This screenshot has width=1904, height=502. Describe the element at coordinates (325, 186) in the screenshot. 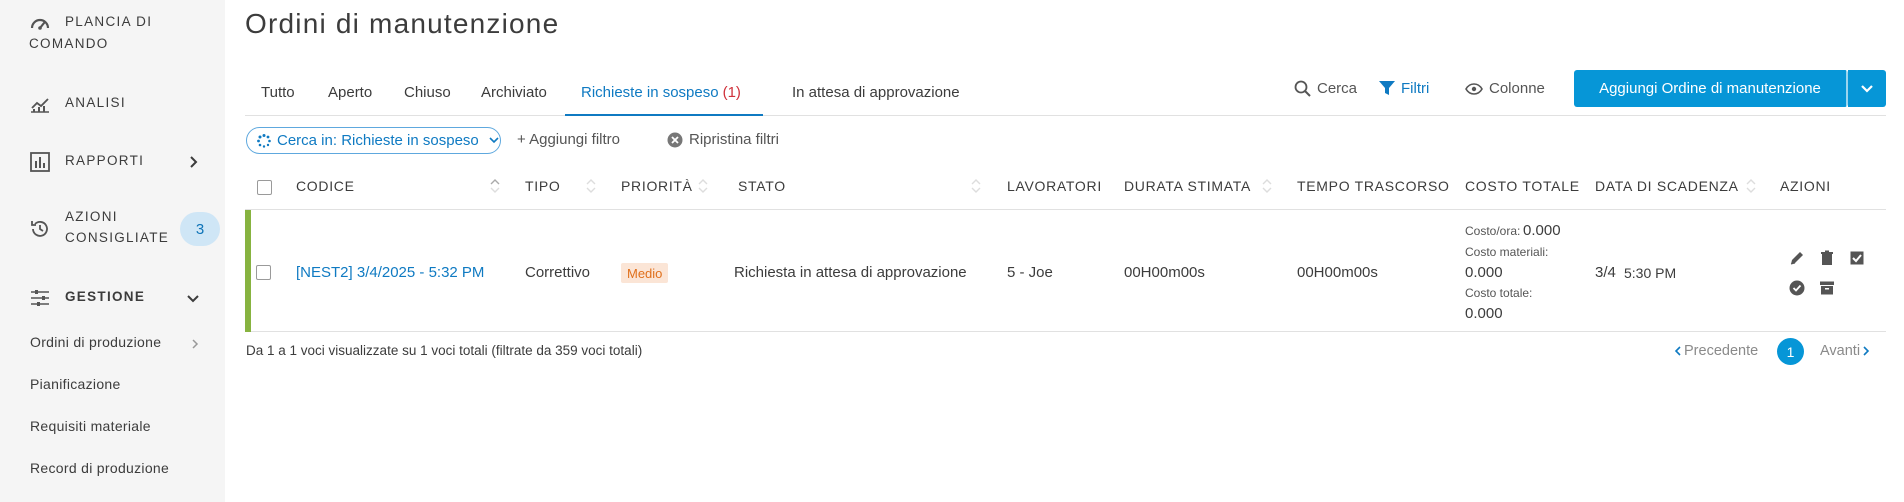

I see `column-header-code: CODICE` at that location.